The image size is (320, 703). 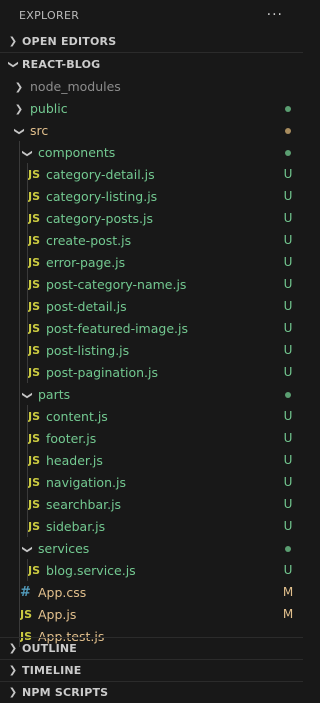 I want to click on tree-folder: ❯ services, so click(x=151, y=548).